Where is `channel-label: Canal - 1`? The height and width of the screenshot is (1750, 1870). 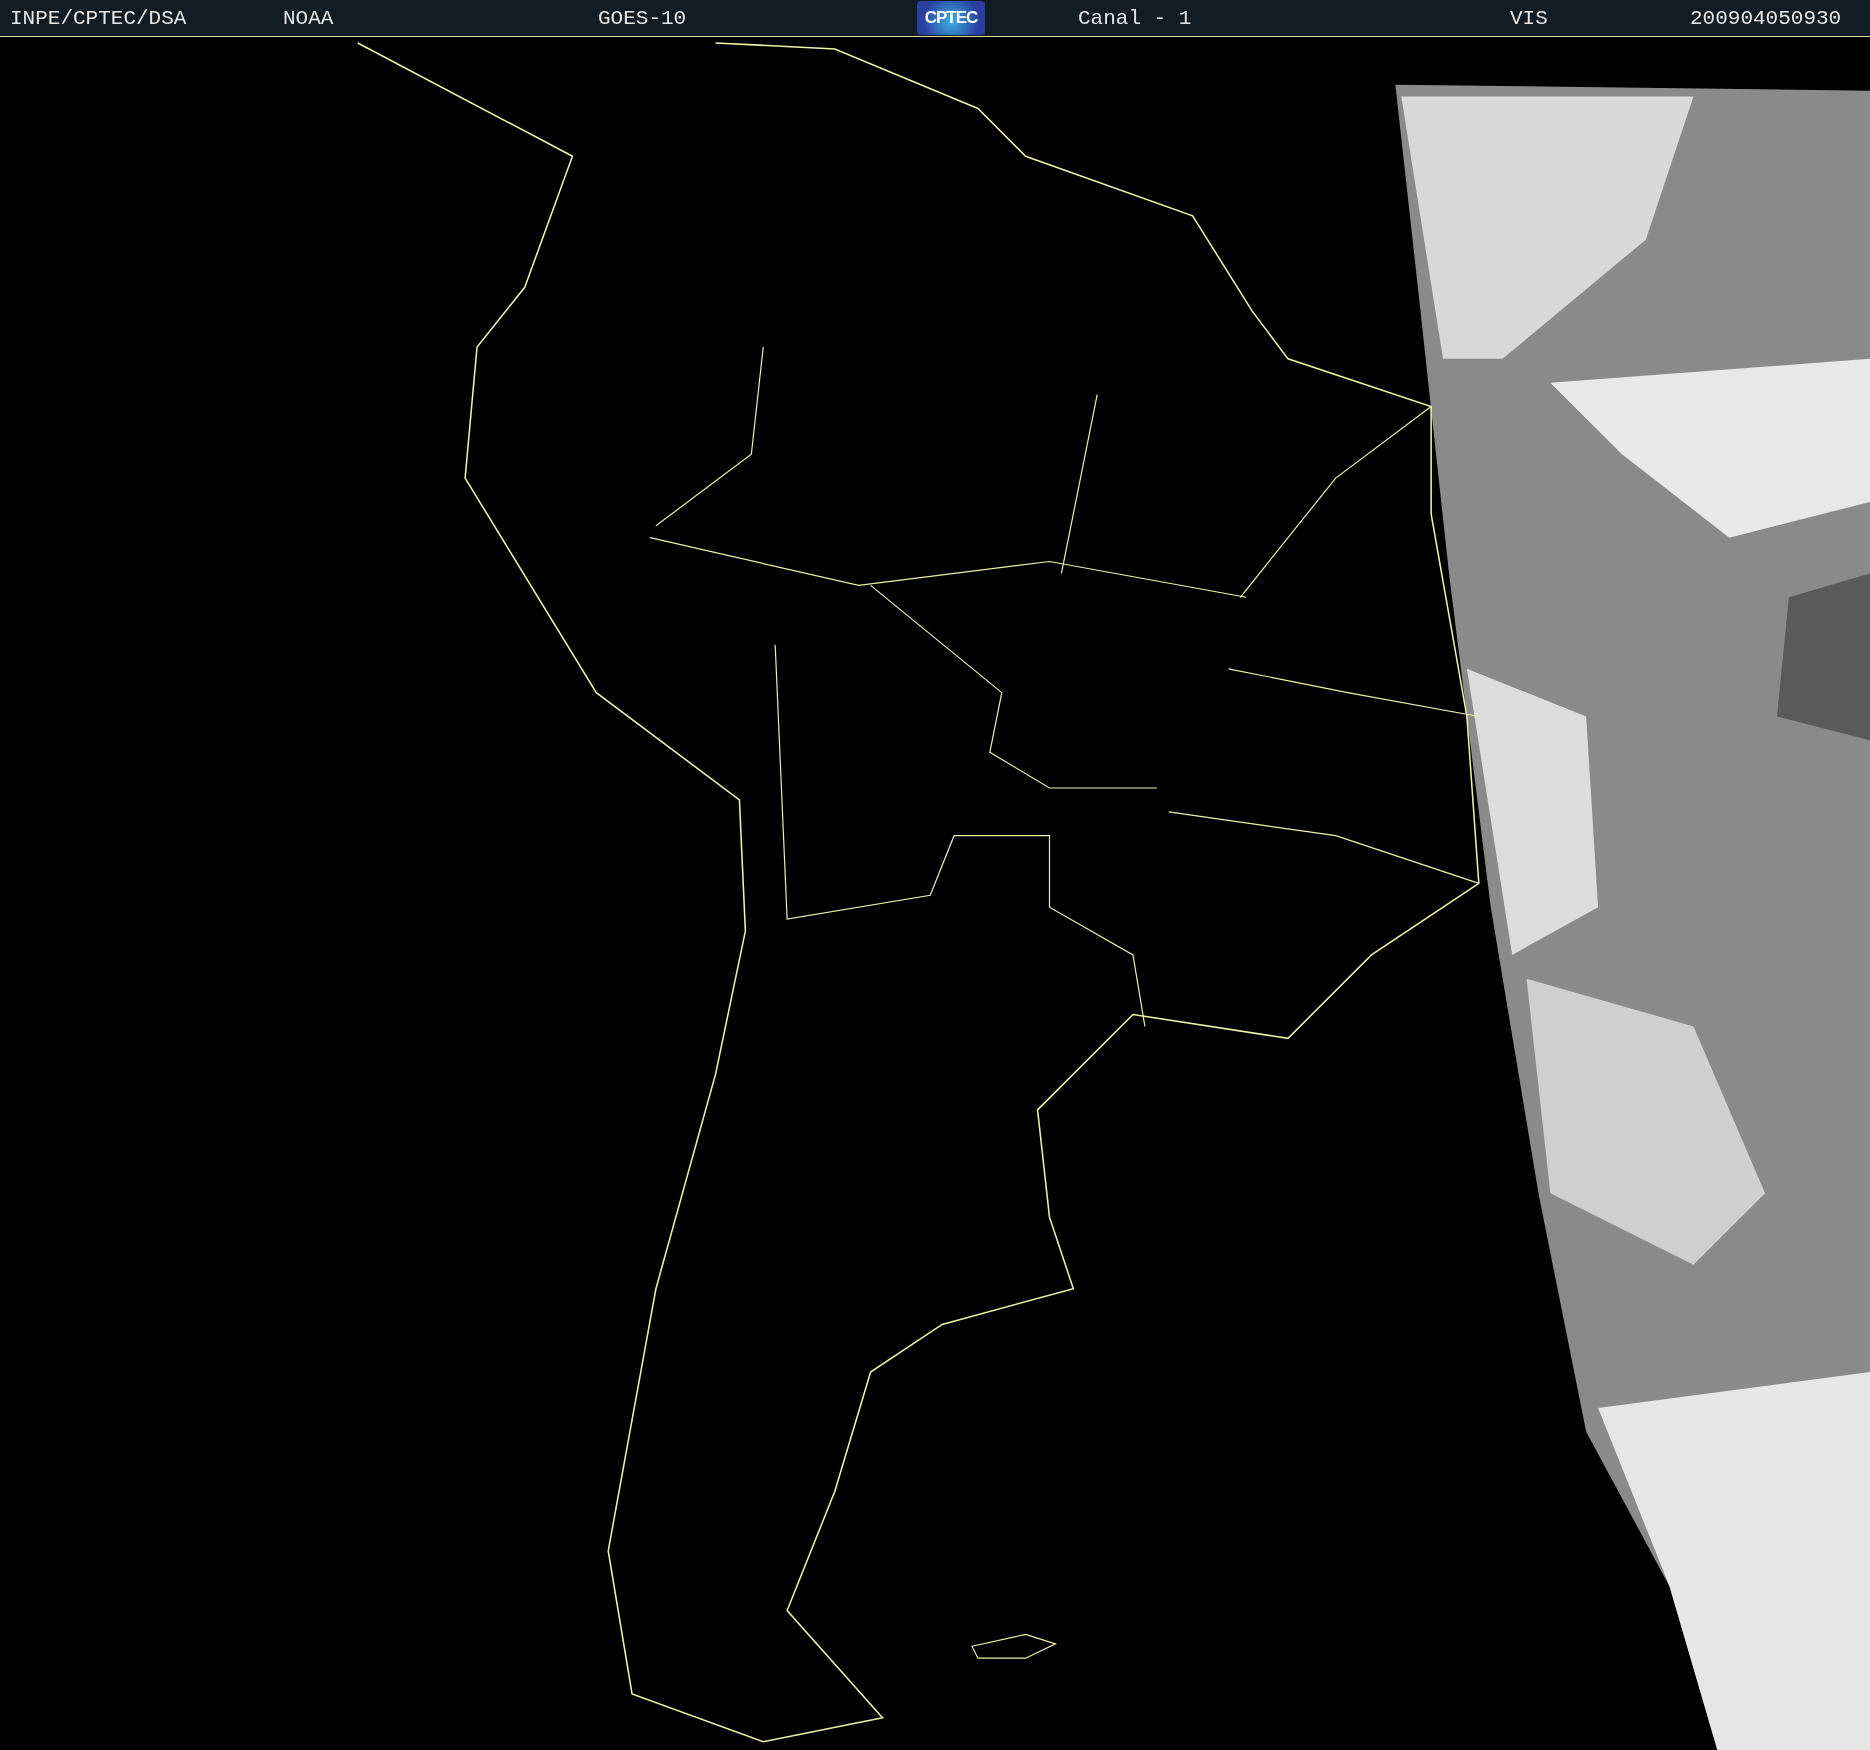 channel-label: Canal - 1 is located at coordinates (1135, 18).